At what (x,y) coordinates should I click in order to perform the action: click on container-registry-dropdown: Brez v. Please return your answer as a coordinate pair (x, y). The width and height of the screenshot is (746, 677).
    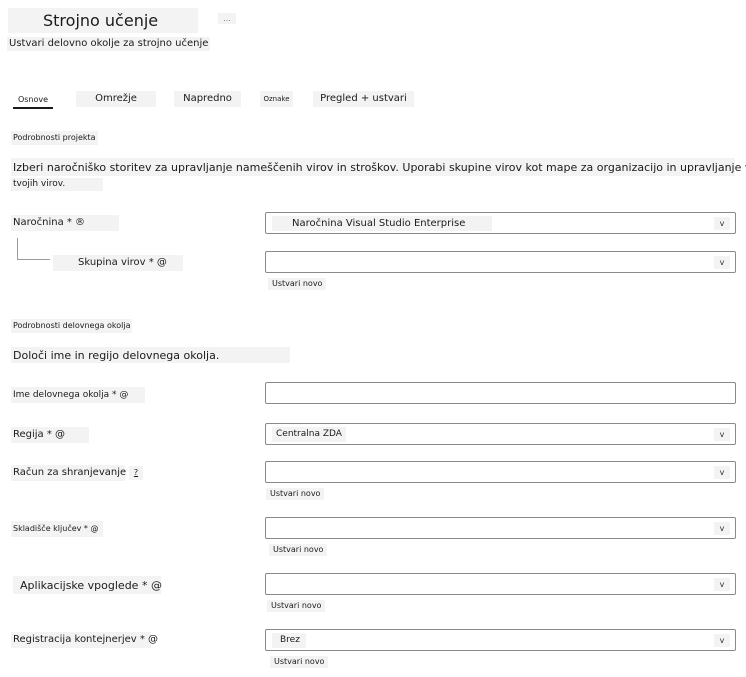
    Looking at the image, I should click on (500, 640).